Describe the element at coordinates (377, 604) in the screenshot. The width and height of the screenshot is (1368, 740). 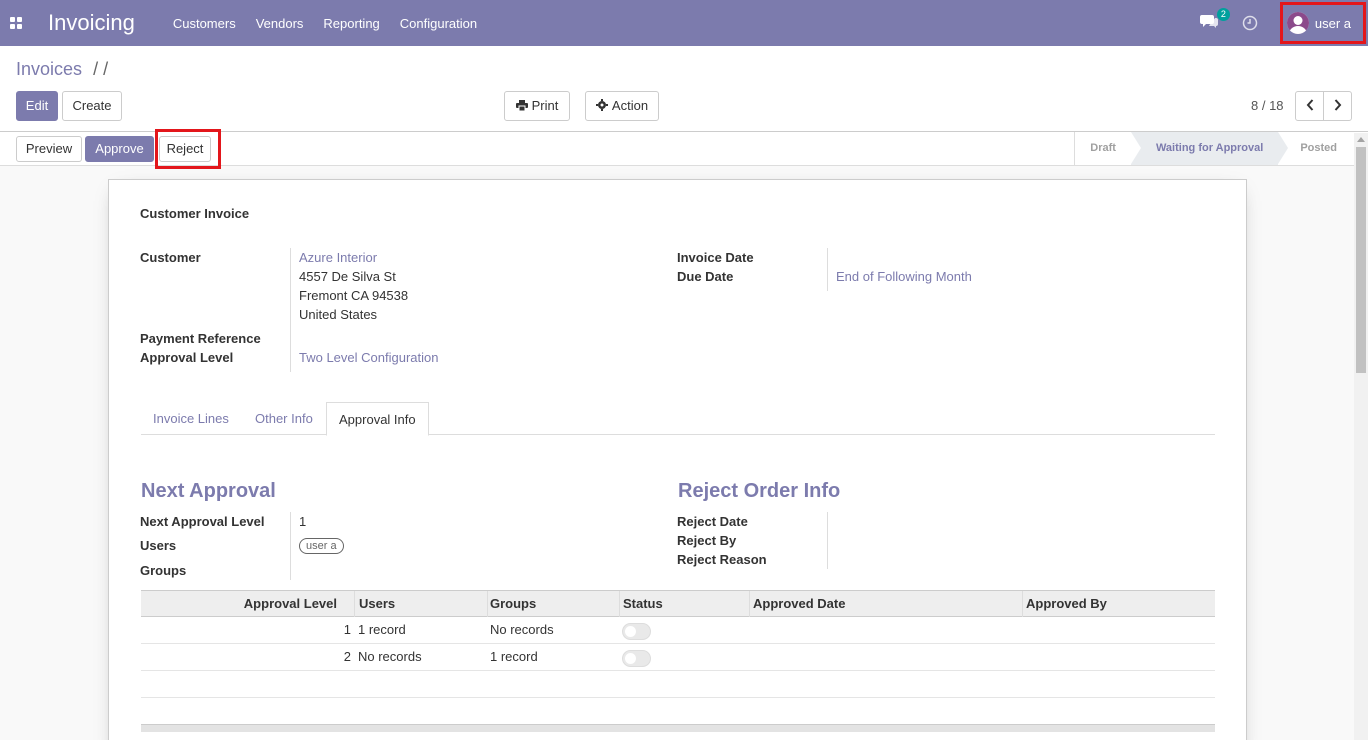
I see `column-users: Users` at that location.